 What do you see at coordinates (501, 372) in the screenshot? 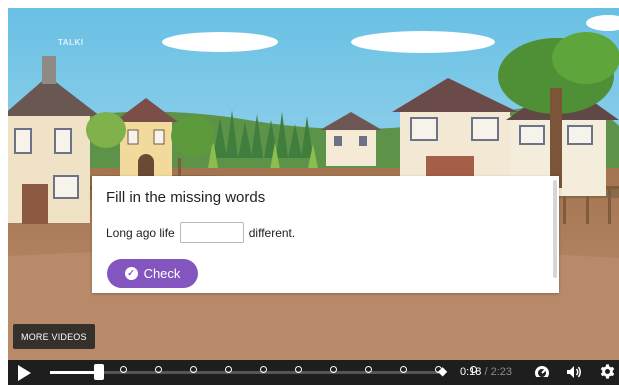
I see `total-time: 2:23` at bounding box center [501, 372].